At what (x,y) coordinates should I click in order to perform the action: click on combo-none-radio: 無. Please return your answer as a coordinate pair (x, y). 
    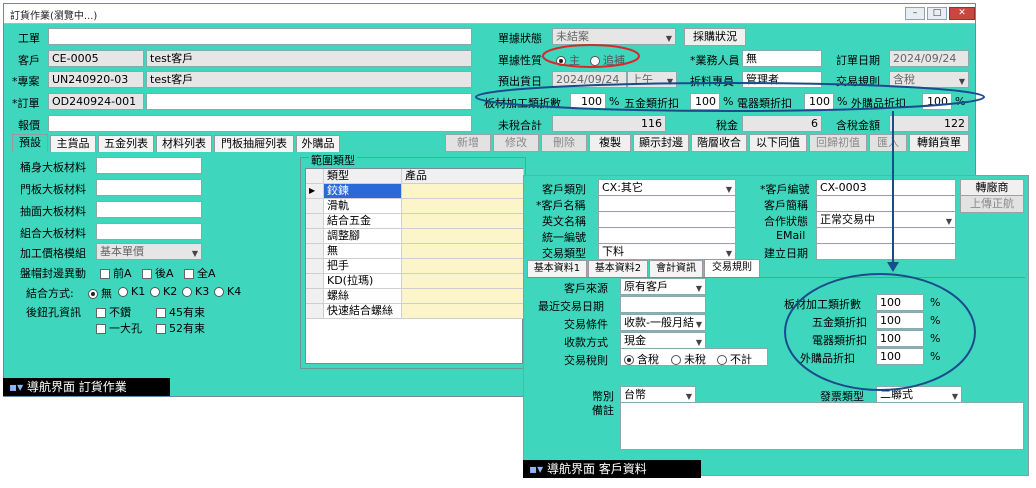
    Looking at the image, I should click on (100, 293).